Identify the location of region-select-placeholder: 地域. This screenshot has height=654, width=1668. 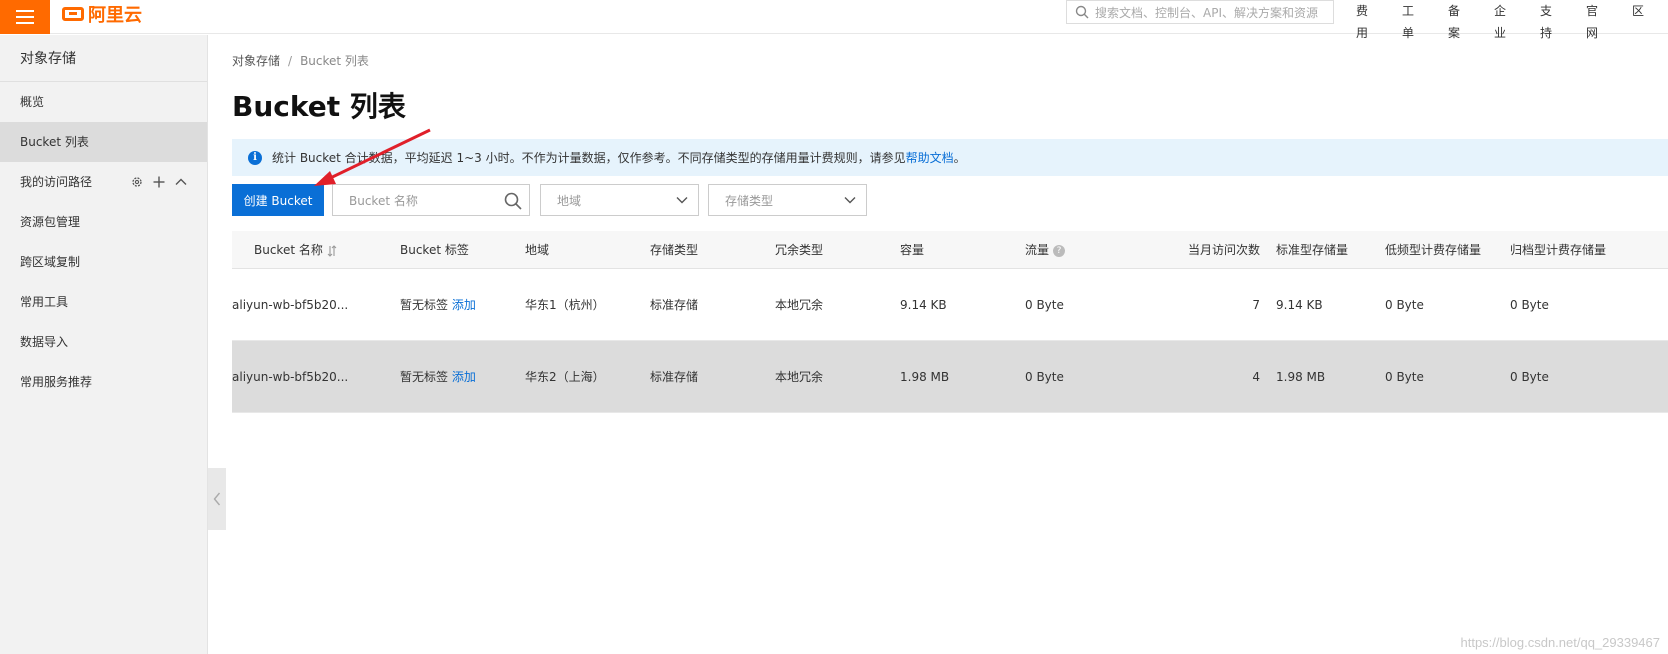
(569, 200).